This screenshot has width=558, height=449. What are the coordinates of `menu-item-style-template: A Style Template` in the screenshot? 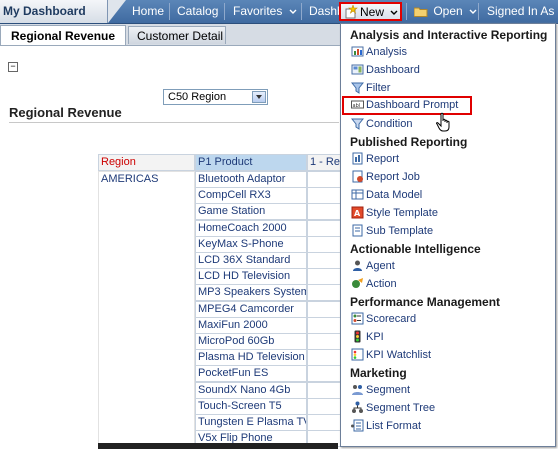 It's located at (394, 213).